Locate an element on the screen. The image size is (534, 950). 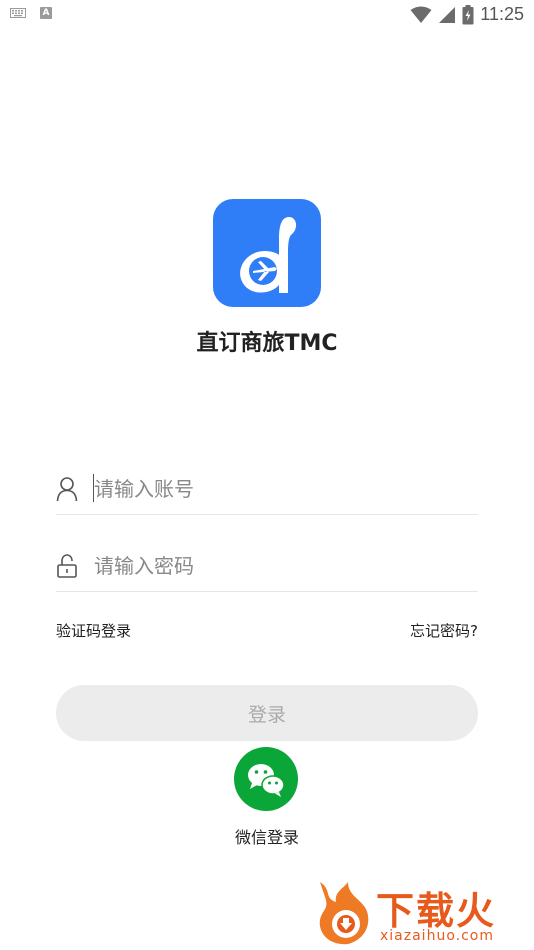
lock-icon is located at coordinates (67, 566).